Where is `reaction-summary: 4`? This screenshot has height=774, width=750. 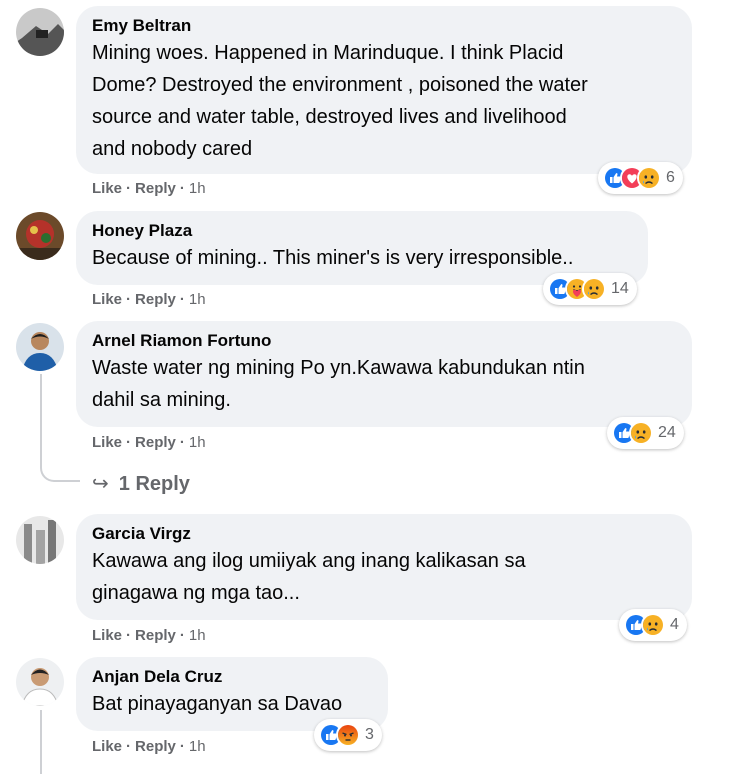
reaction-summary: 4 is located at coordinates (653, 625).